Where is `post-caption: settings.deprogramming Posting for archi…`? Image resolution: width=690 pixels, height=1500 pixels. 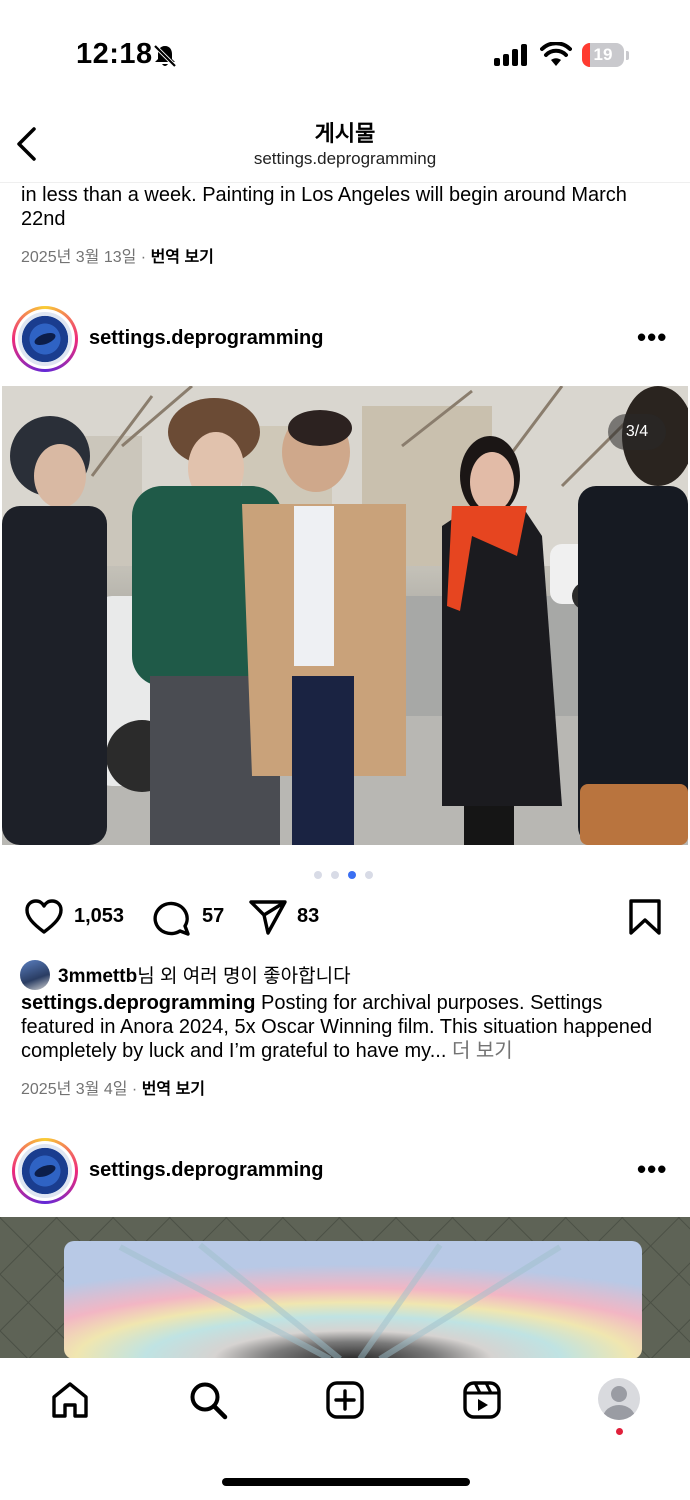
post-caption: settings.deprogramming Posting for archi… is located at coordinates (346, 1027).